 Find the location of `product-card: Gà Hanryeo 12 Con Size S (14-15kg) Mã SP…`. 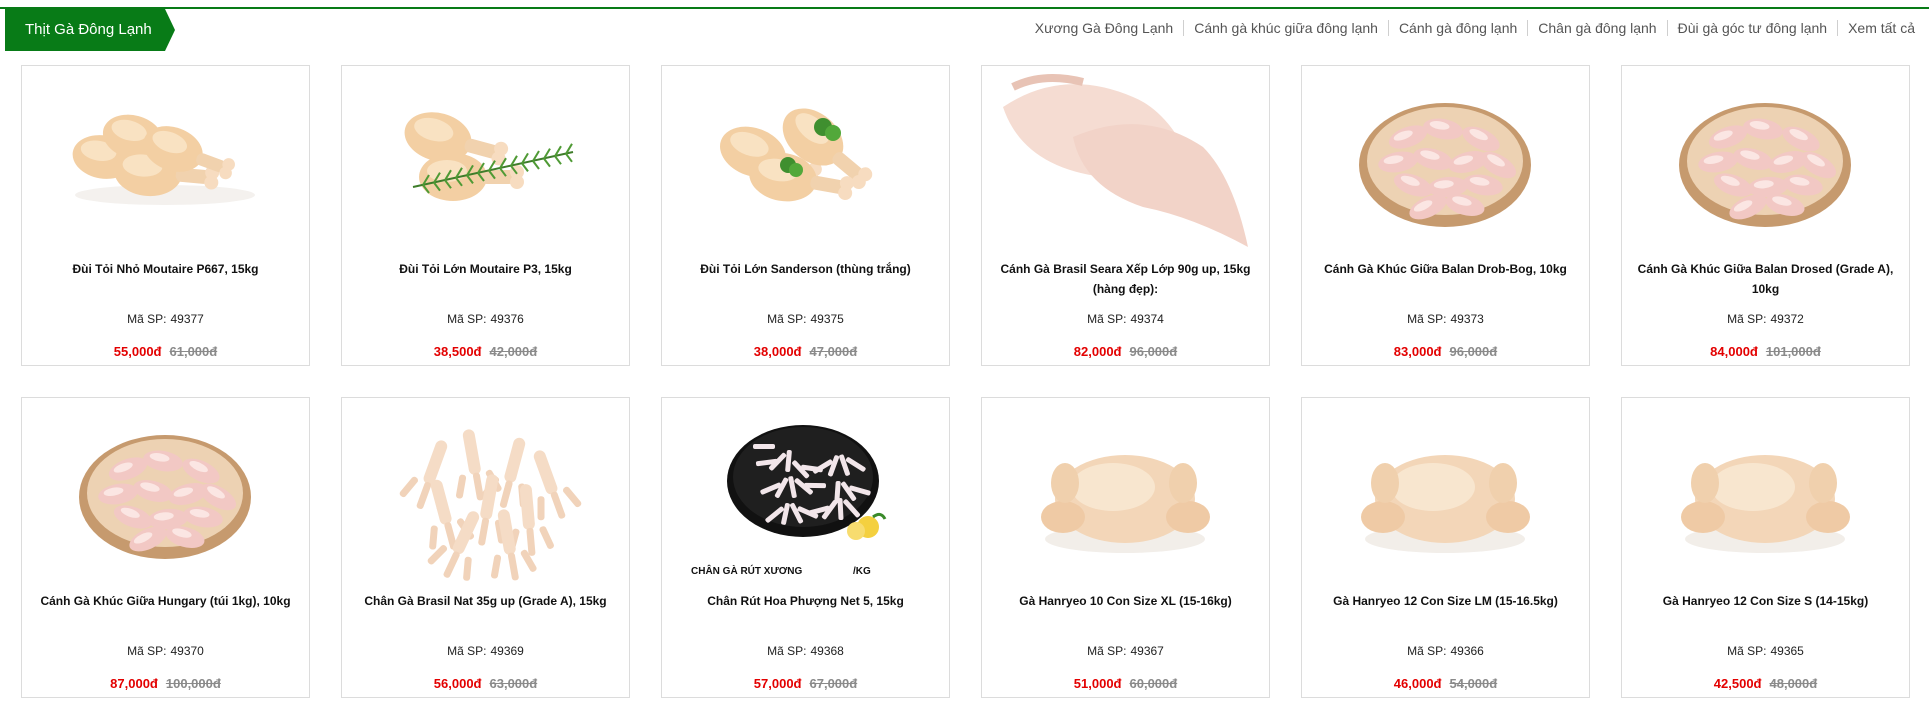

product-card: Gà Hanryeo 12 Con Size S (14-15kg) Mã SP… is located at coordinates (1765, 547).